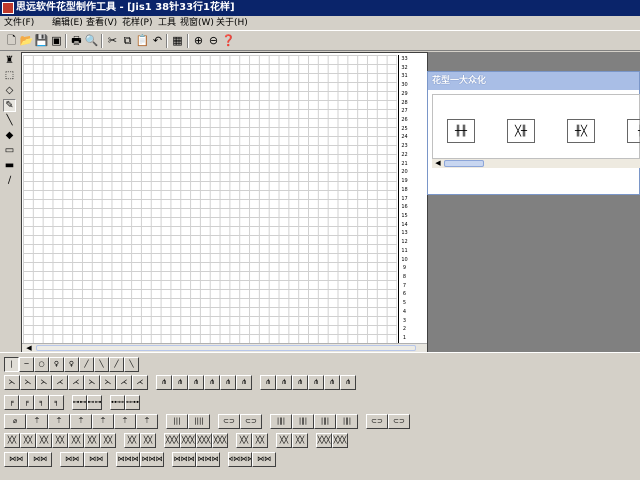 The height and width of the screenshot is (480, 640). What do you see at coordinates (232, 23) in the screenshot?
I see `menu-about: 关于(H)` at bounding box center [232, 23].